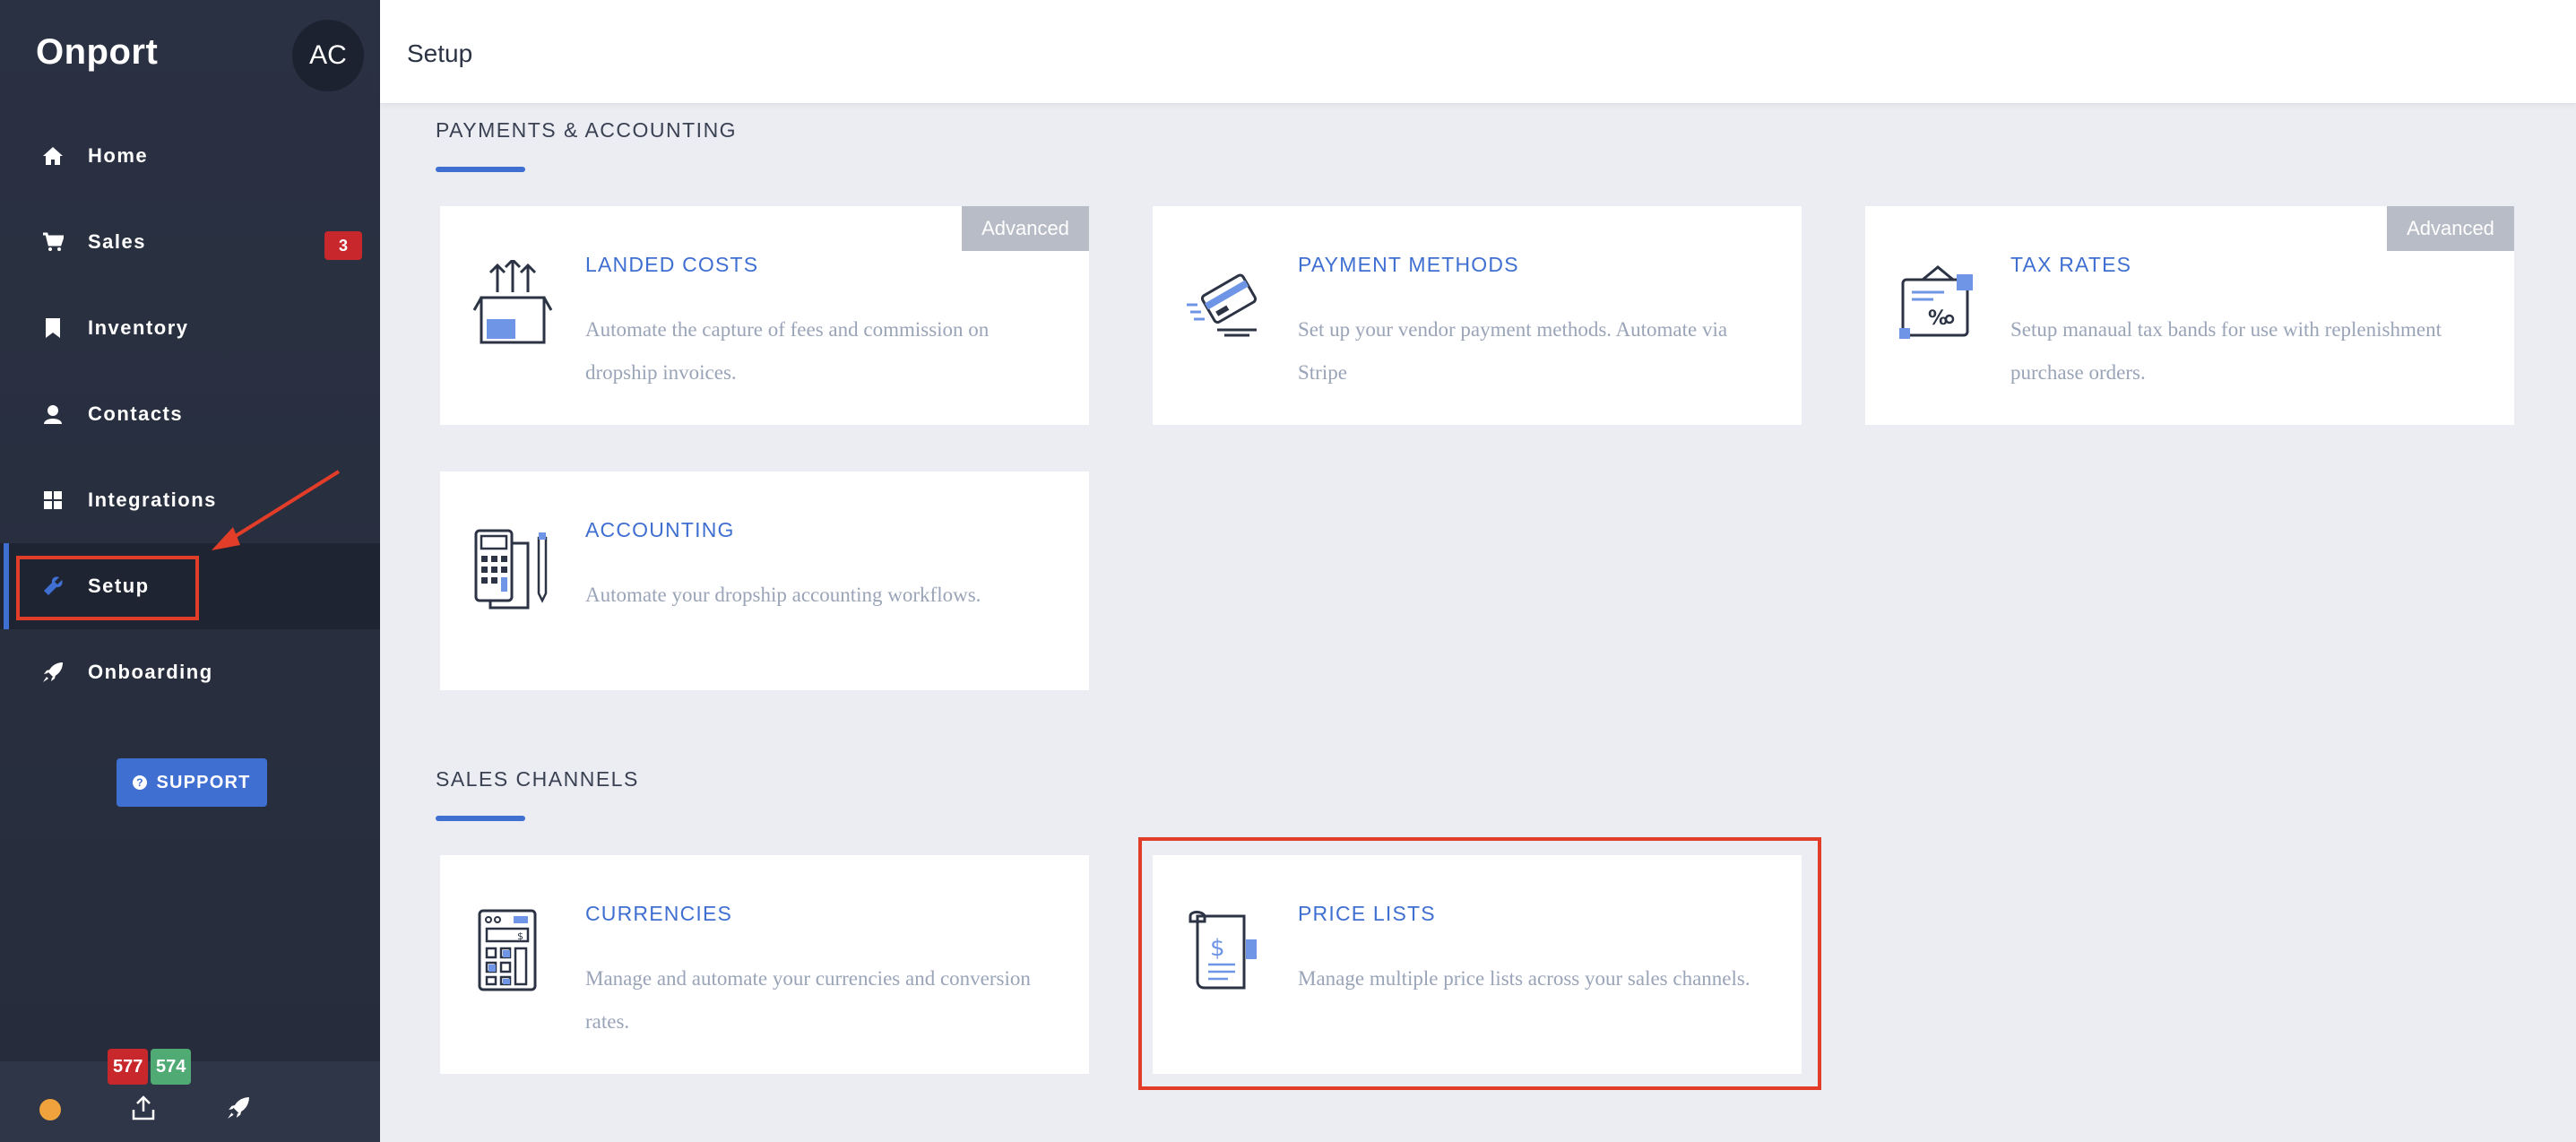  Describe the element at coordinates (343, 245) in the screenshot. I see `sales-count-badge: 3` at that location.